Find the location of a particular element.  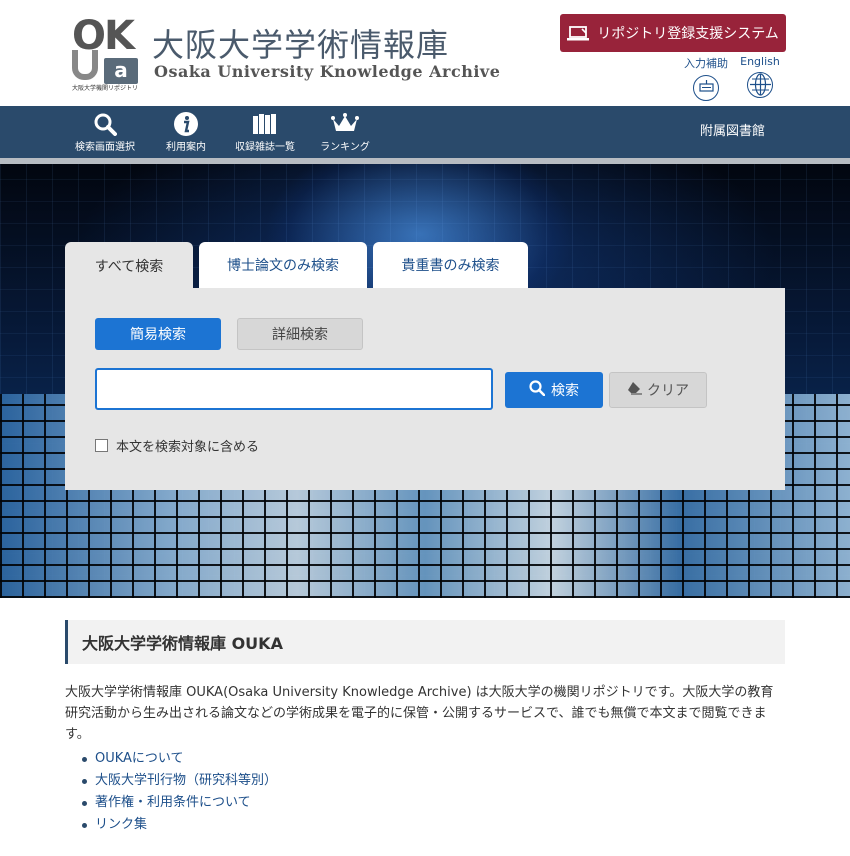

repository-registration-label: リポジトリ登録支援システム is located at coordinates (688, 34).